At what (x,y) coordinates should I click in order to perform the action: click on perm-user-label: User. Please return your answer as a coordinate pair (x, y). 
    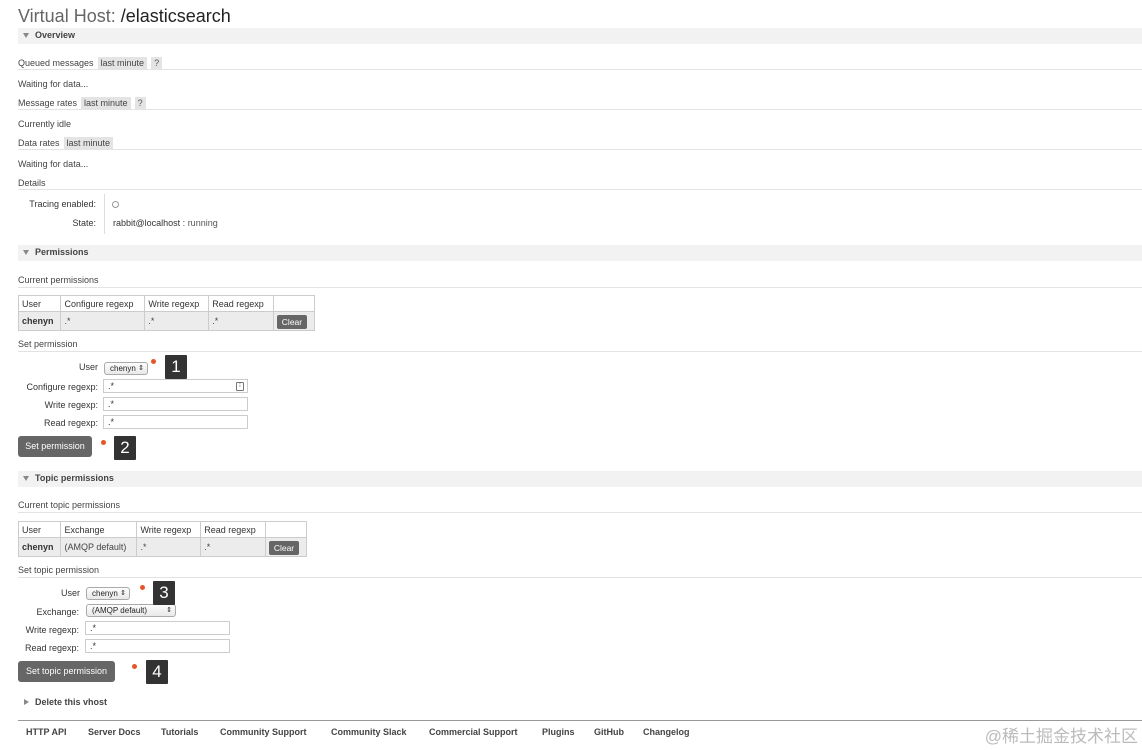
    Looking at the image, I should click on (88, 367).